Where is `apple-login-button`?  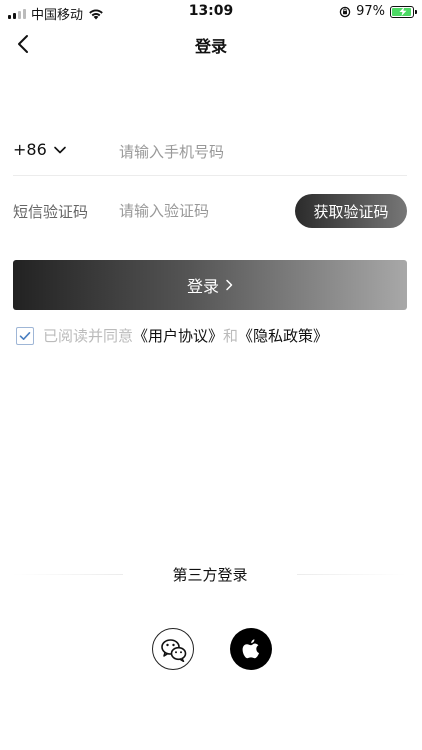 apple-login-button is located at coordinates (251, 649).